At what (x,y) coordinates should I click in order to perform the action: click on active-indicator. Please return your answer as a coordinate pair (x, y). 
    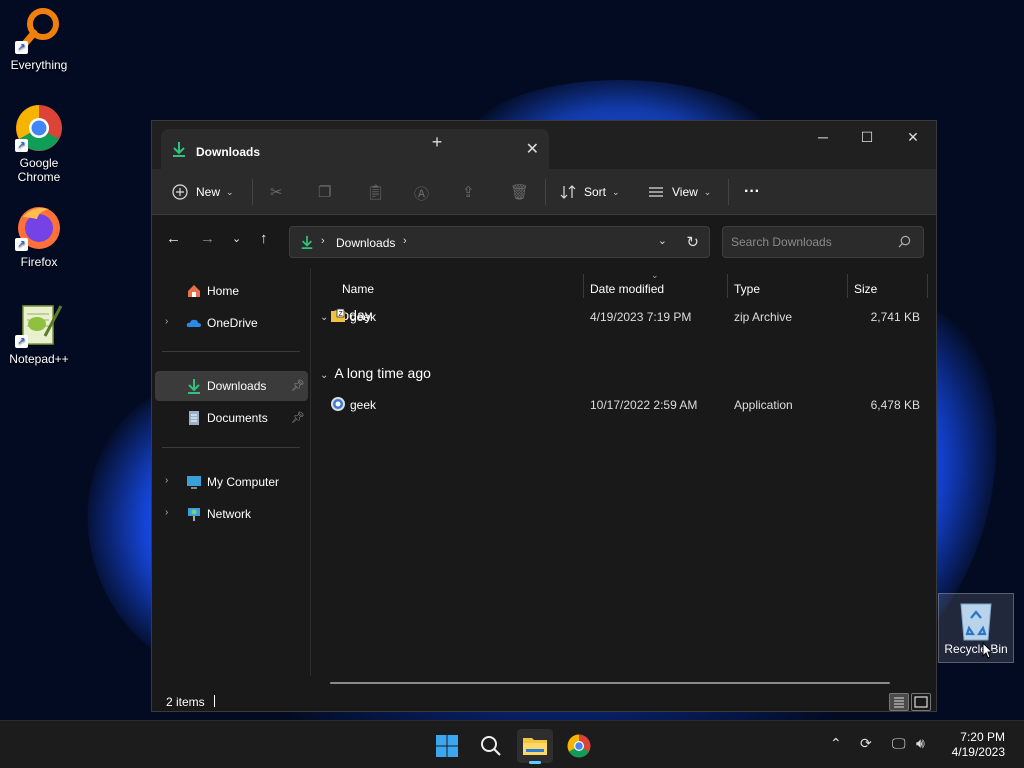
    Looking at the image, I should click on (535, 762).